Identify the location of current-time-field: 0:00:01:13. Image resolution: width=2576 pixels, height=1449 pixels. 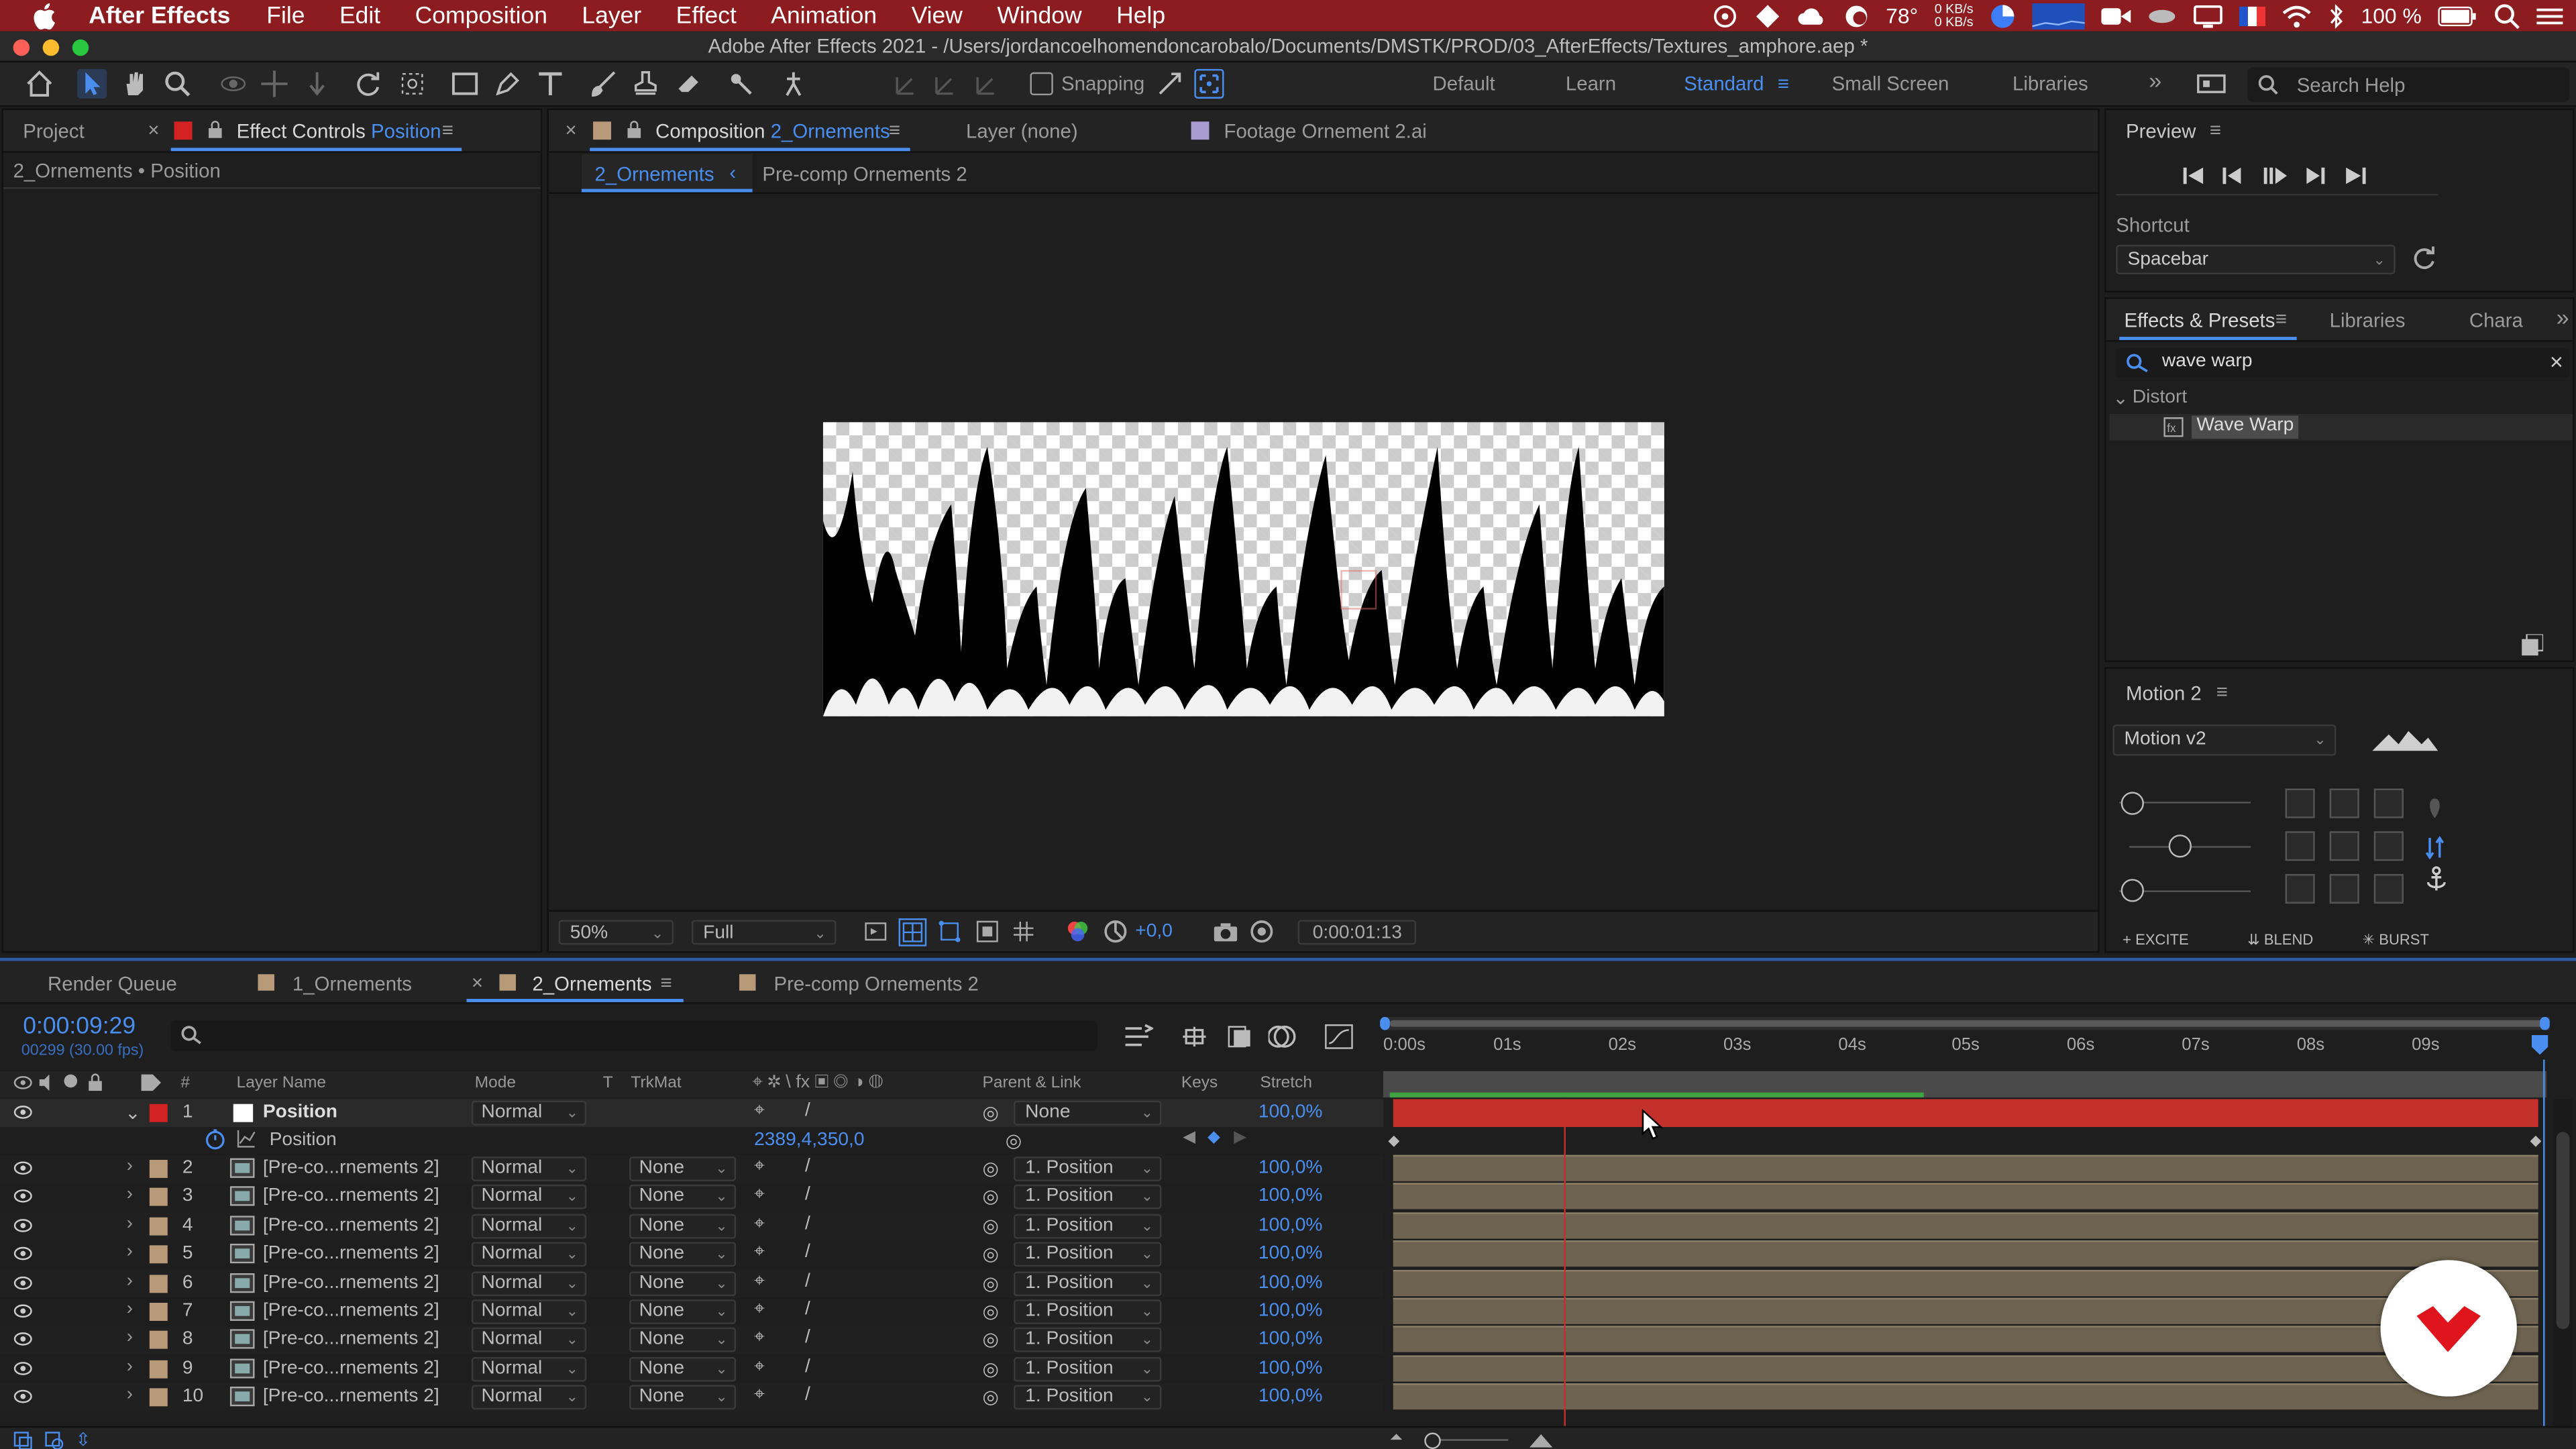
(1357, 932).